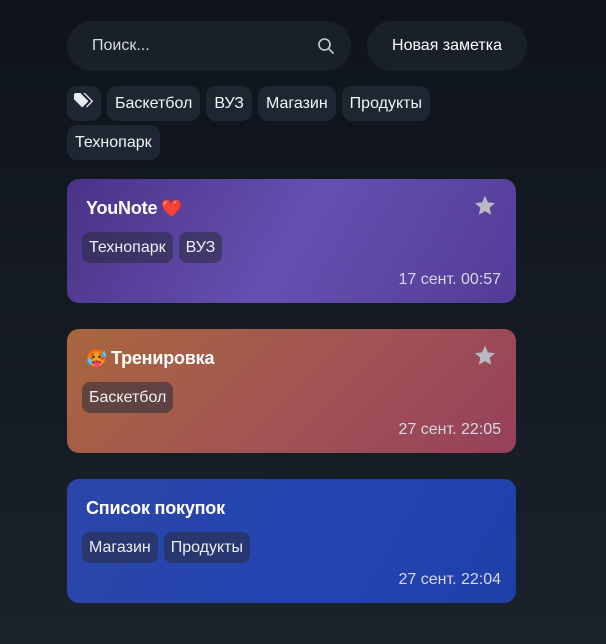 This screenshot has width=606, height=644. Describe the element at coordinates (113, 142) in the screenshot. I see `tag-chip-technopark: Технопарк` at that location.